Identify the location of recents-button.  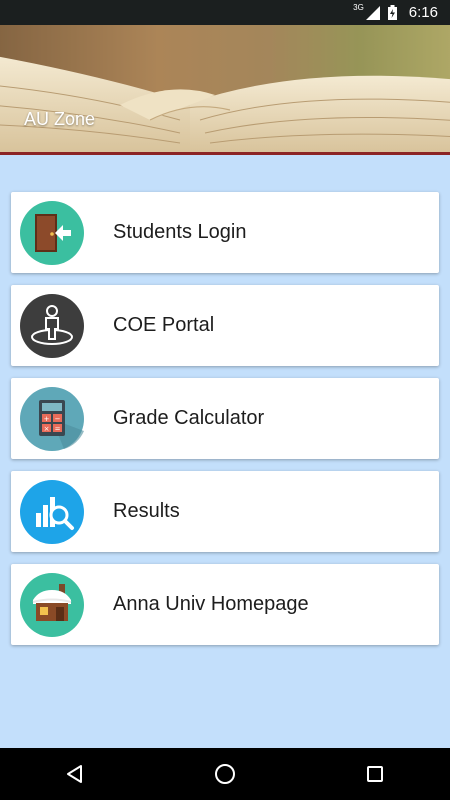
(375, 774).